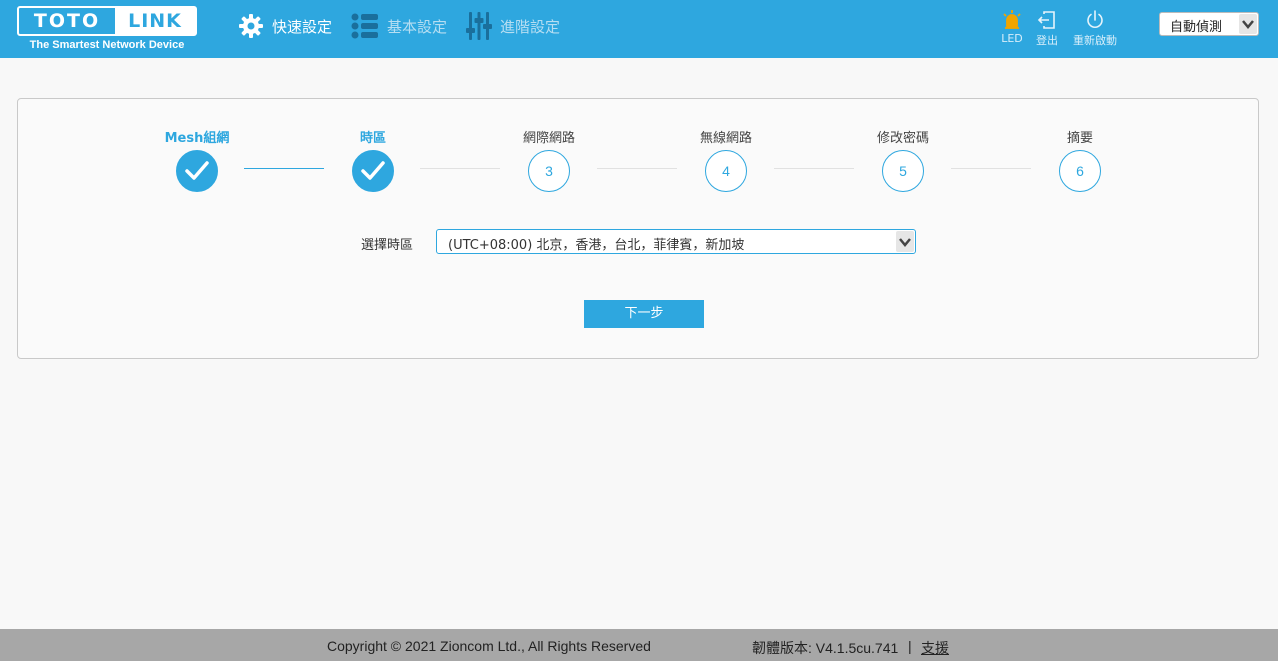 Image resolution: width=1278 pixels, height=661 pixels. I want to click on firmware-version: 韌體版本: V4.1.5cu.741, so click(825, 648).